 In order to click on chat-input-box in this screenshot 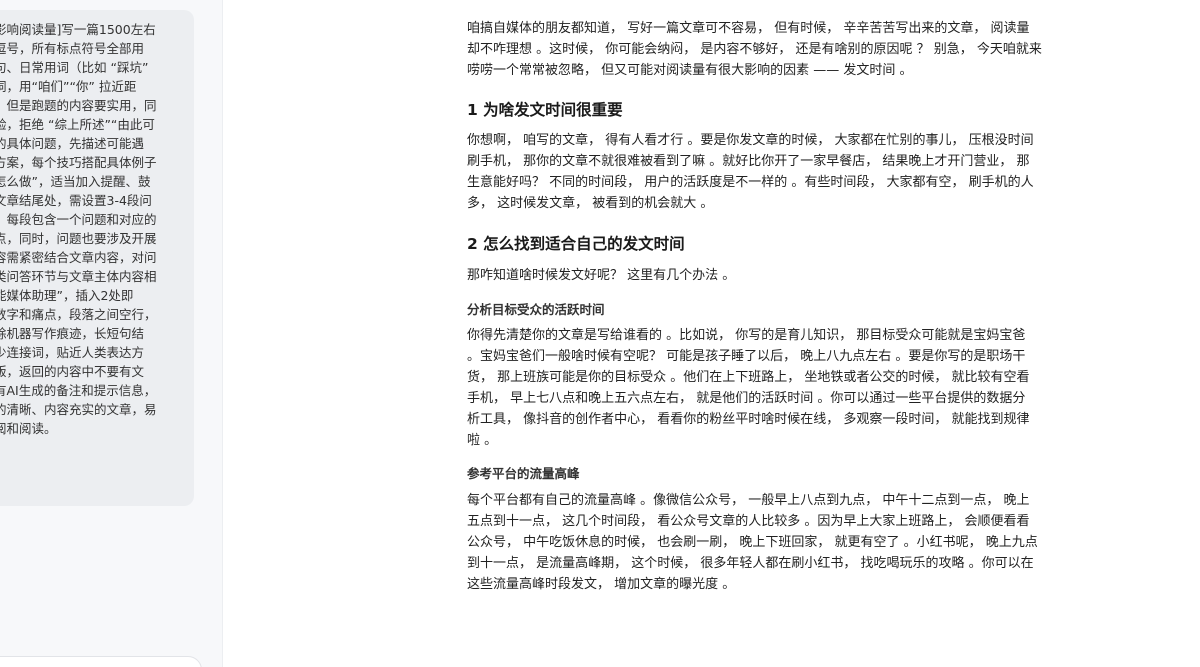, I will do `click(101, 661)`.